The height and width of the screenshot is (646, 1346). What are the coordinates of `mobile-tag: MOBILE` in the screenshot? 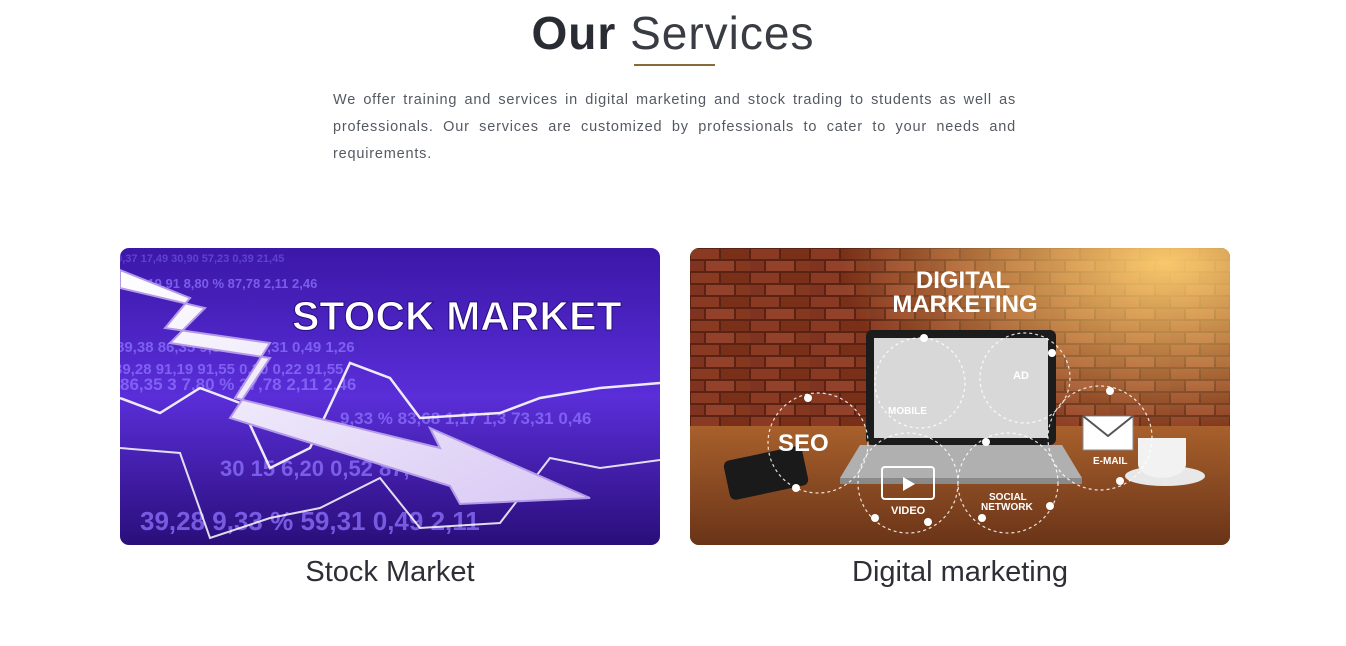 It's located at (907, 411).